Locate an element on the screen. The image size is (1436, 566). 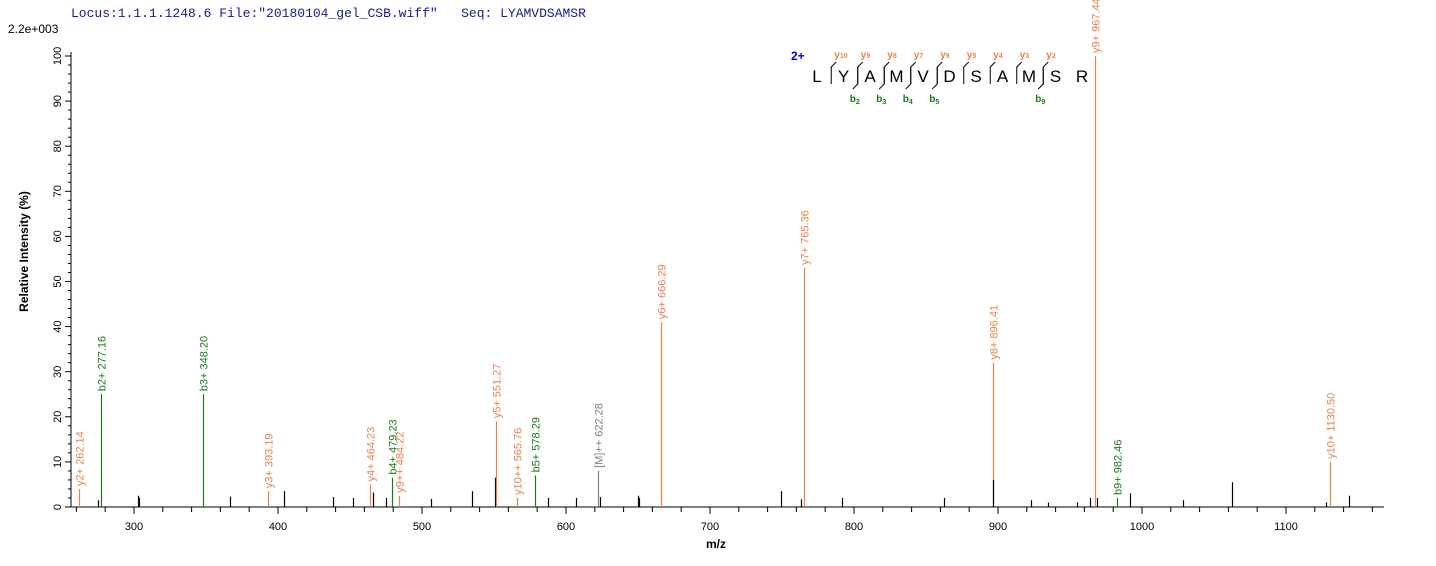
b-ion-label: b3 is located at coordinates (881, 100).